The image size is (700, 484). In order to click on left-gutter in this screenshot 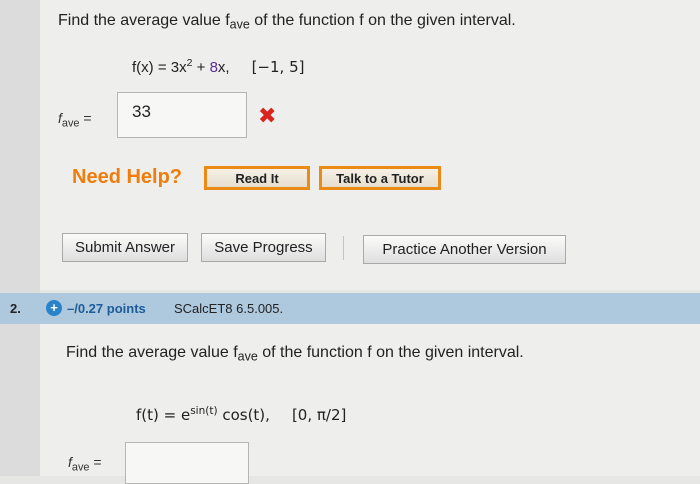, I will do `click(20, 238)`.